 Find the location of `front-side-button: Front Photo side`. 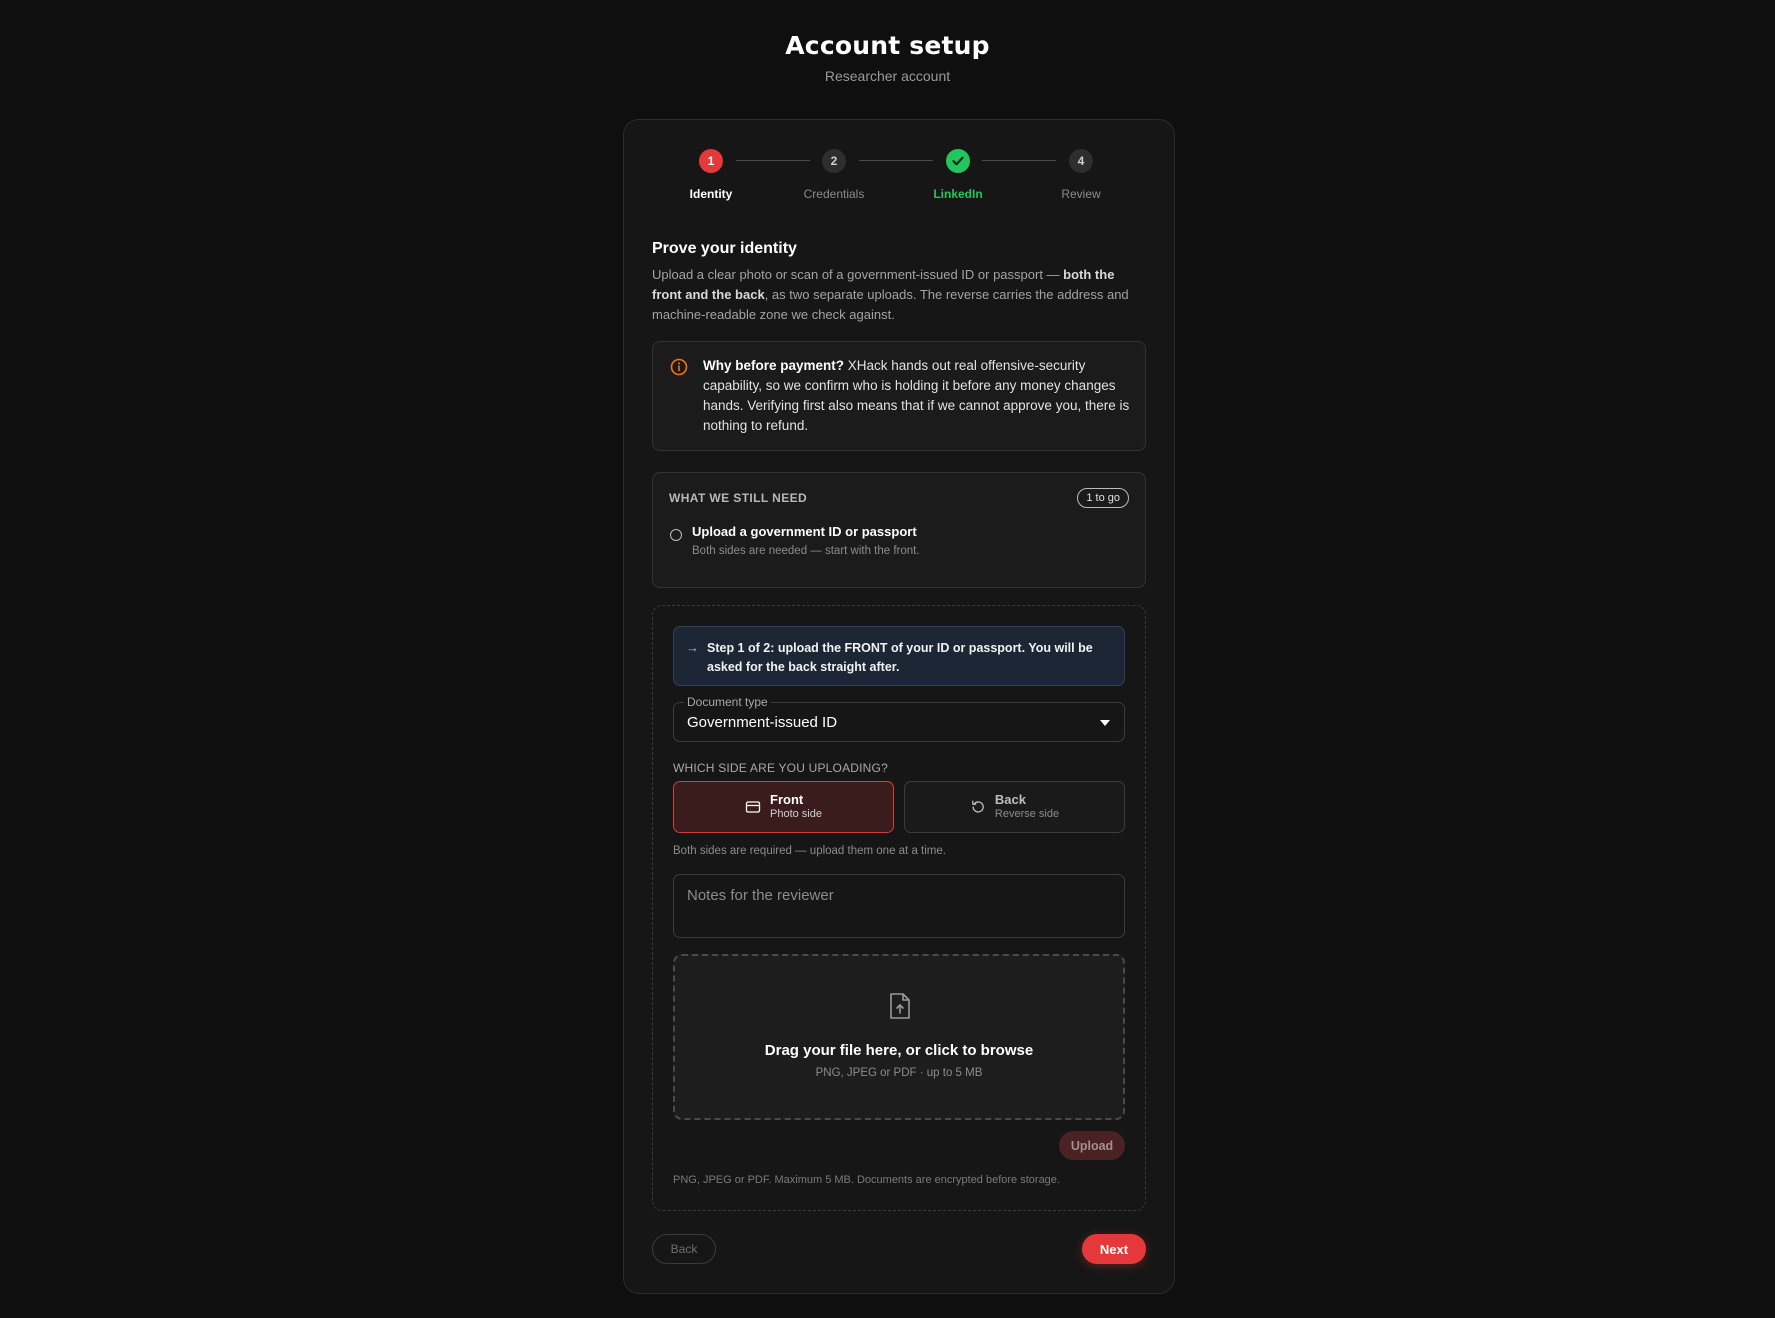

front-side-button: Front Photo side is located at coordinates (783, 807).